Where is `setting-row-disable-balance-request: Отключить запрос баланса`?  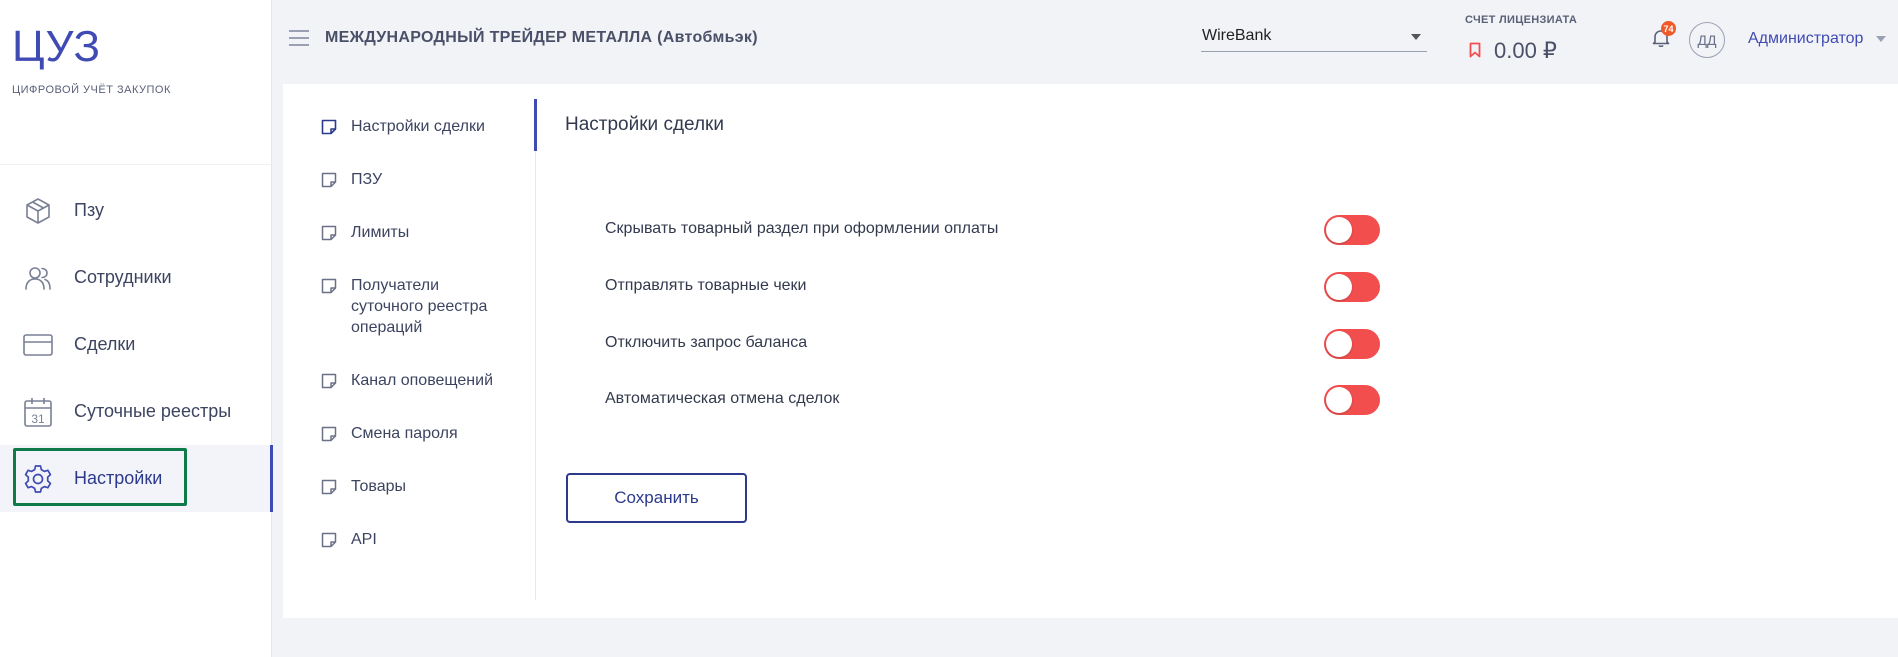 setting-row-disable-balance-request: Отключить запрос баланса is located at coordinates (1005, 344).